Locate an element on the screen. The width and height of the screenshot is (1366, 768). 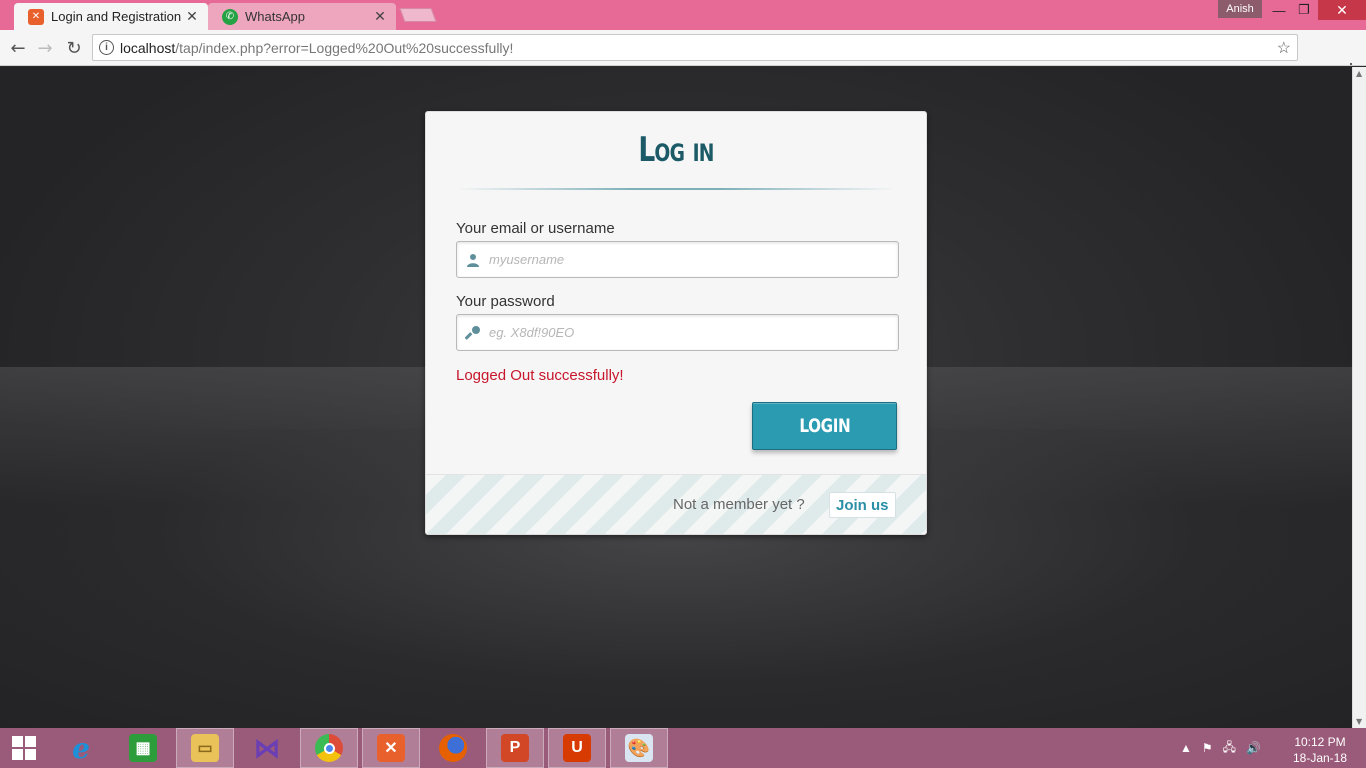
tab-login-registration: ✕ Login and Registration ✕ is located at coordinates (111, 16).